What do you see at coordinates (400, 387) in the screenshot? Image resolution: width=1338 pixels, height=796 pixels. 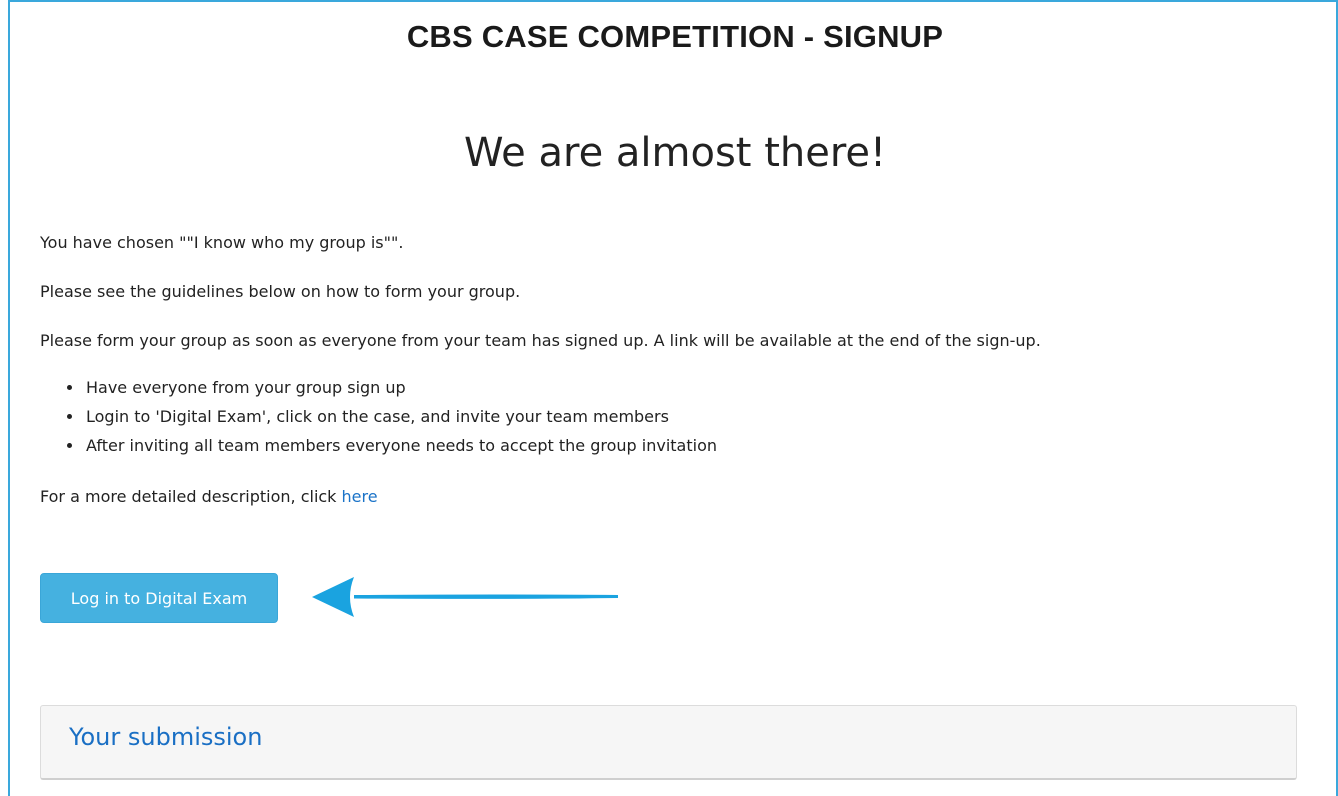 I see `list-item: Have everyone from your group sign up` at bounding box center [400, 387].